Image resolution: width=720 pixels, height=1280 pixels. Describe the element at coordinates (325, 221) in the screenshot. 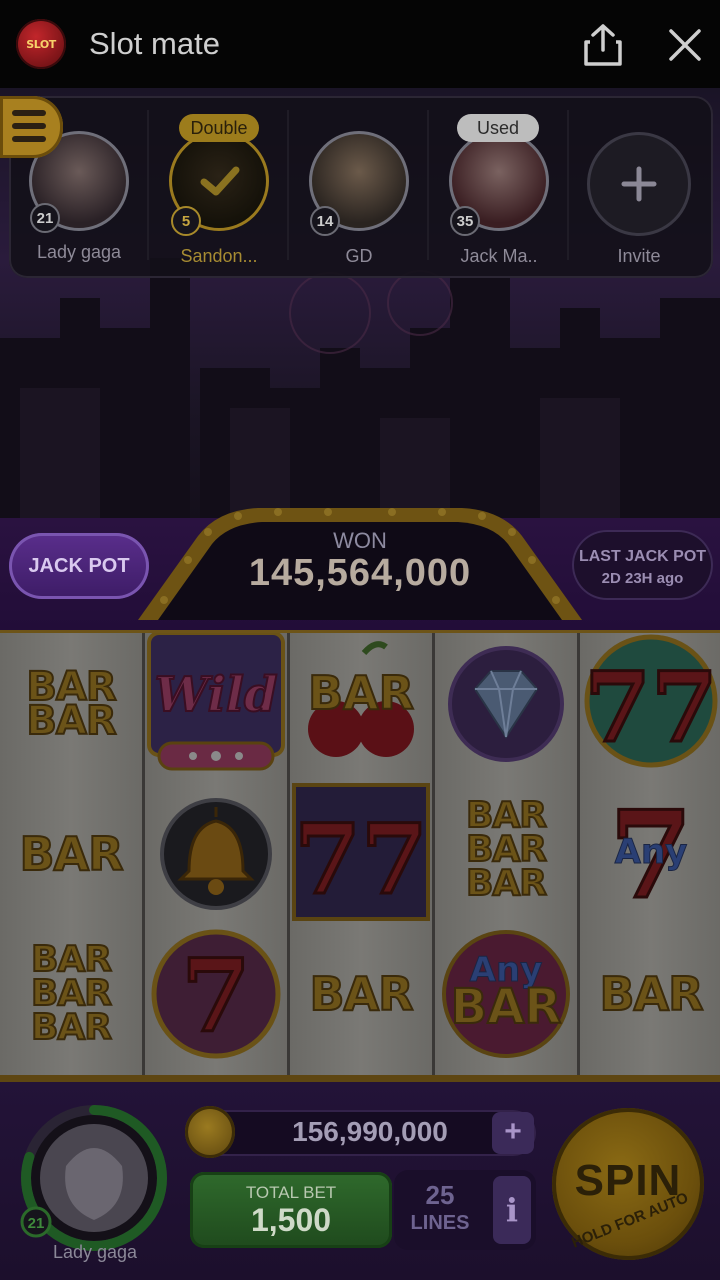

I see `friend-level-badge: 14` at that location.